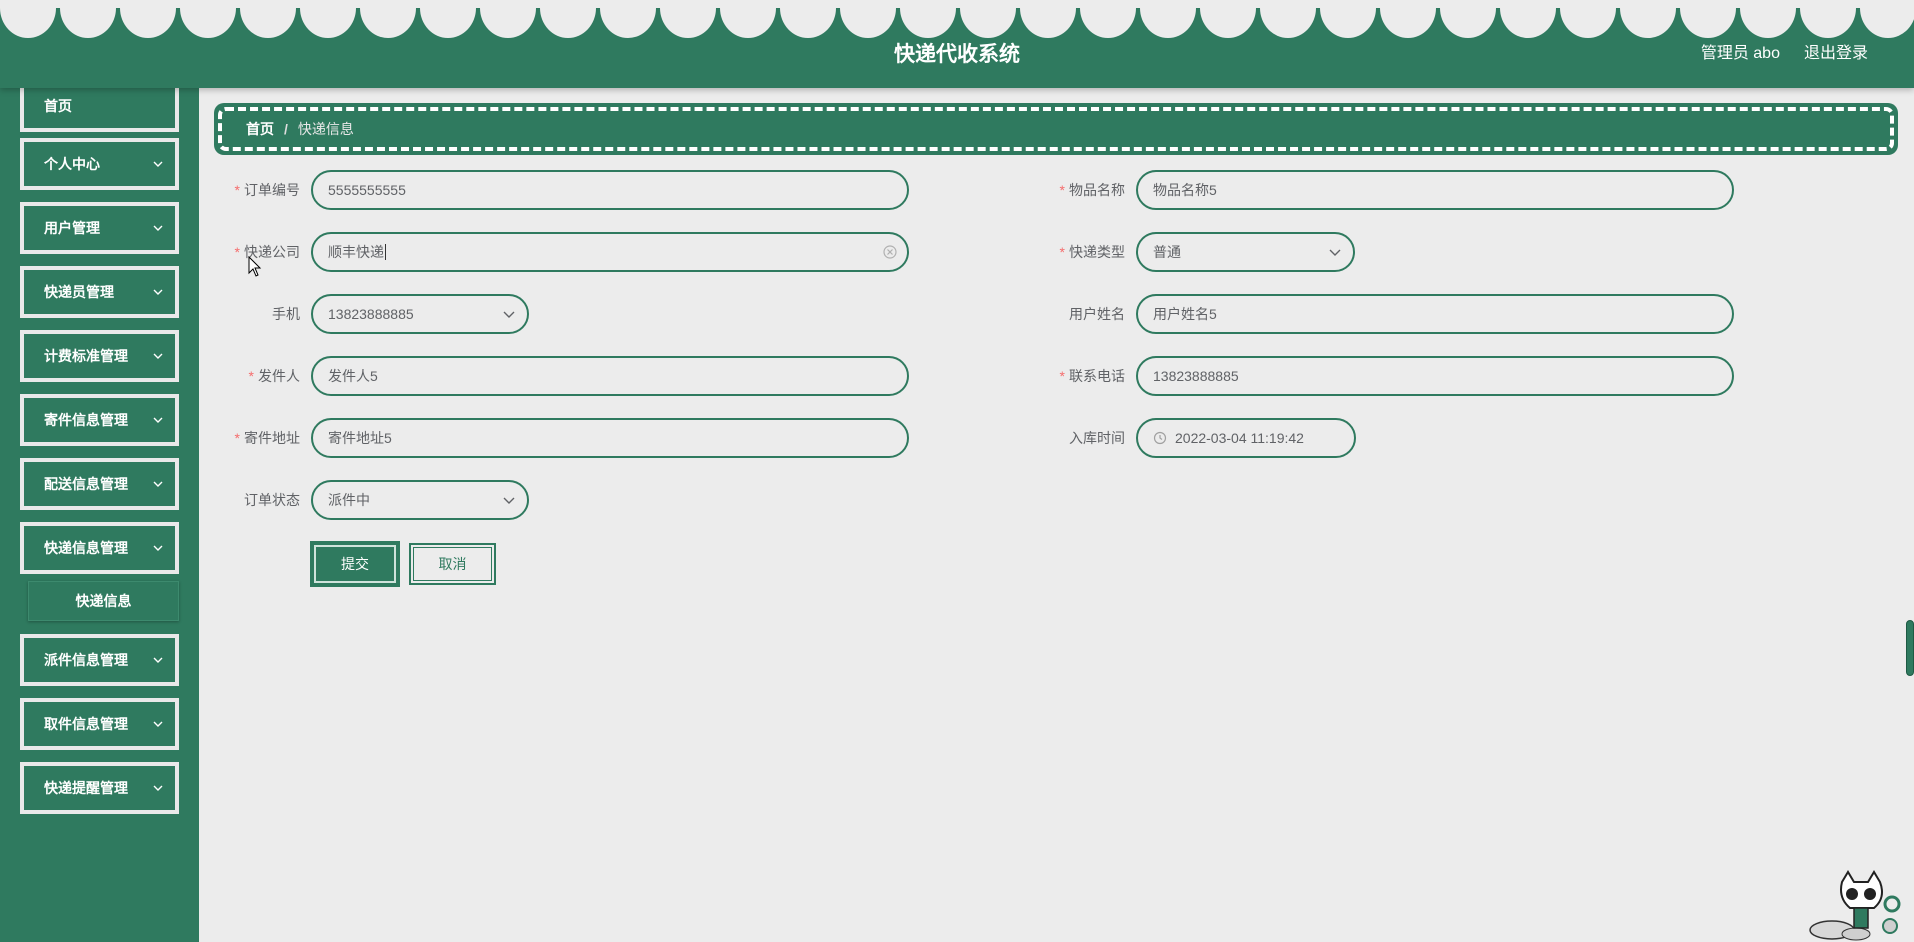  I want to click on storage-time-label: 入库时间, so click(1080, 438).